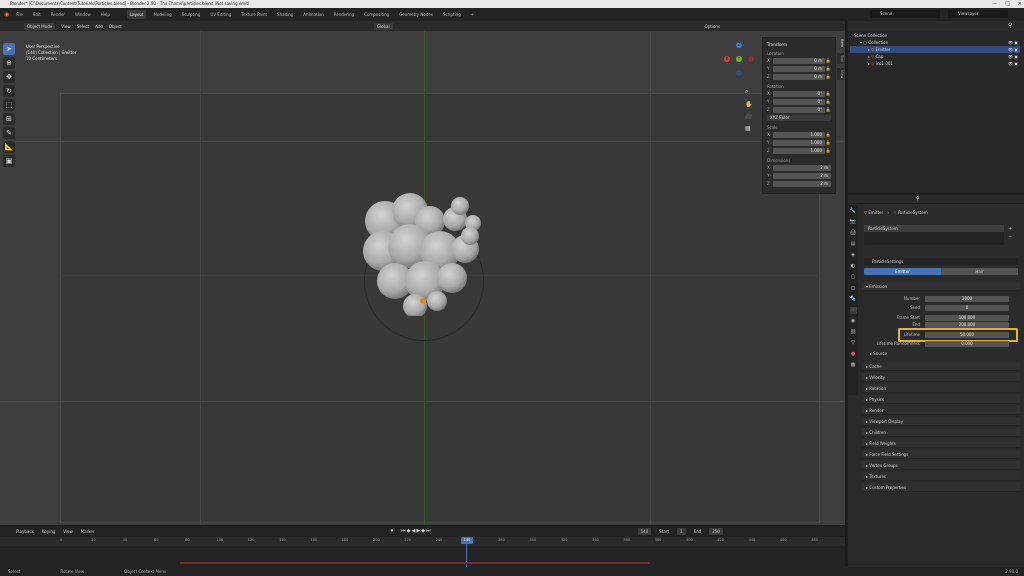 The height and width of the screenshot is (576, 1024). Describe the element at coordinates (19, 14) in the screenshot. I see `menu-file: File` at that location.